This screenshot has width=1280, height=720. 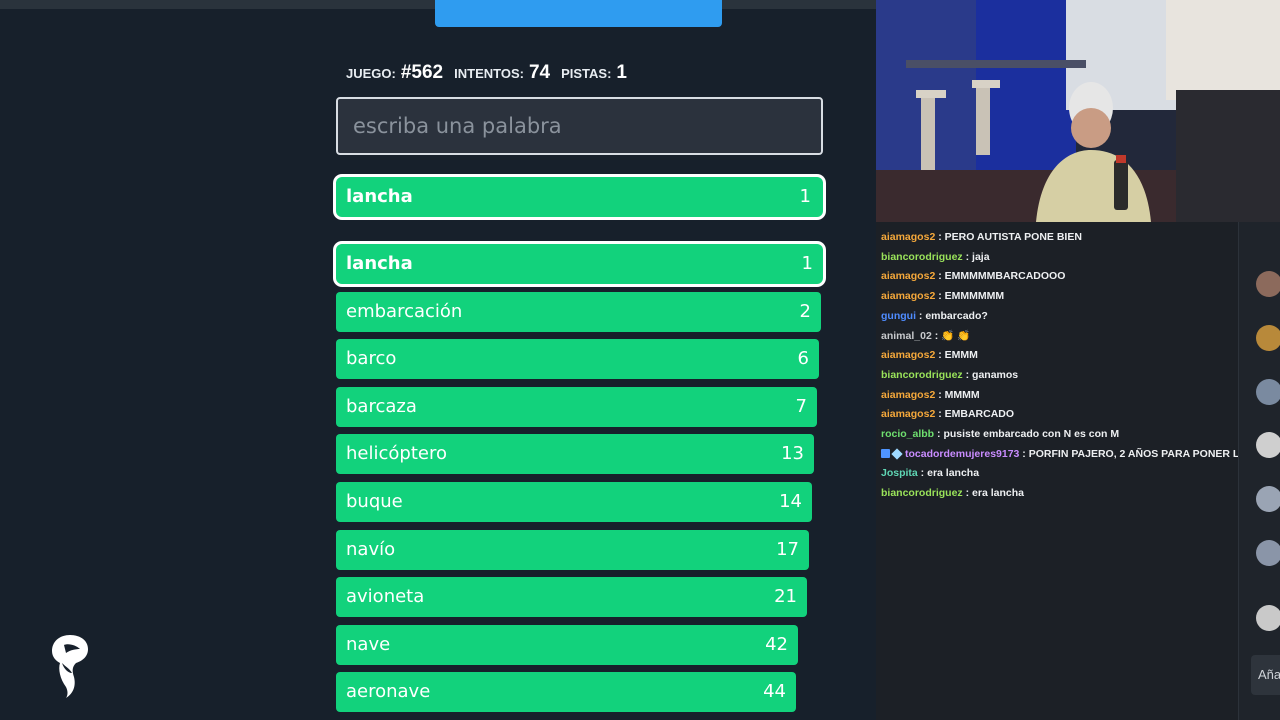 What do you see at coordinates (785, 597) in the screenshot?
I see `guess-rank: 21` at bounding box center [785, 597].